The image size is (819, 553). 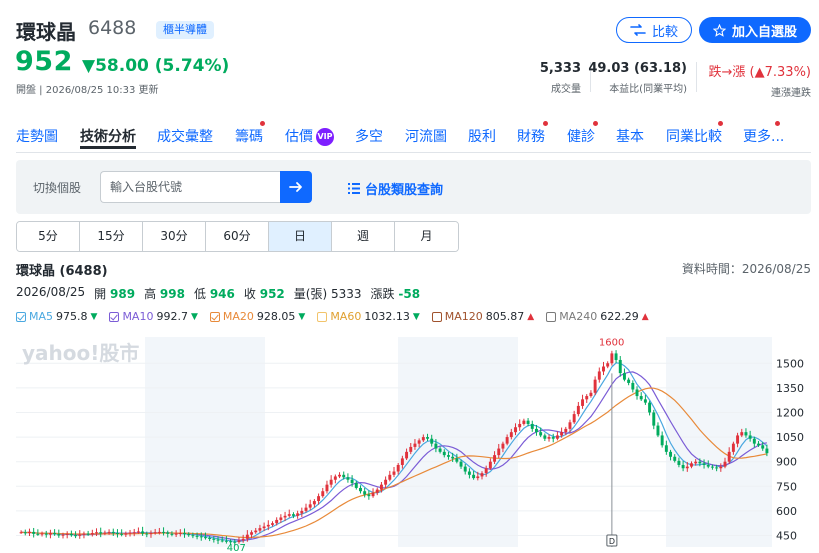 What do you see at coordinates (276, 316) in the screenshot?
I see `ma20-value: 928.05` at bounding box center [276, 316].